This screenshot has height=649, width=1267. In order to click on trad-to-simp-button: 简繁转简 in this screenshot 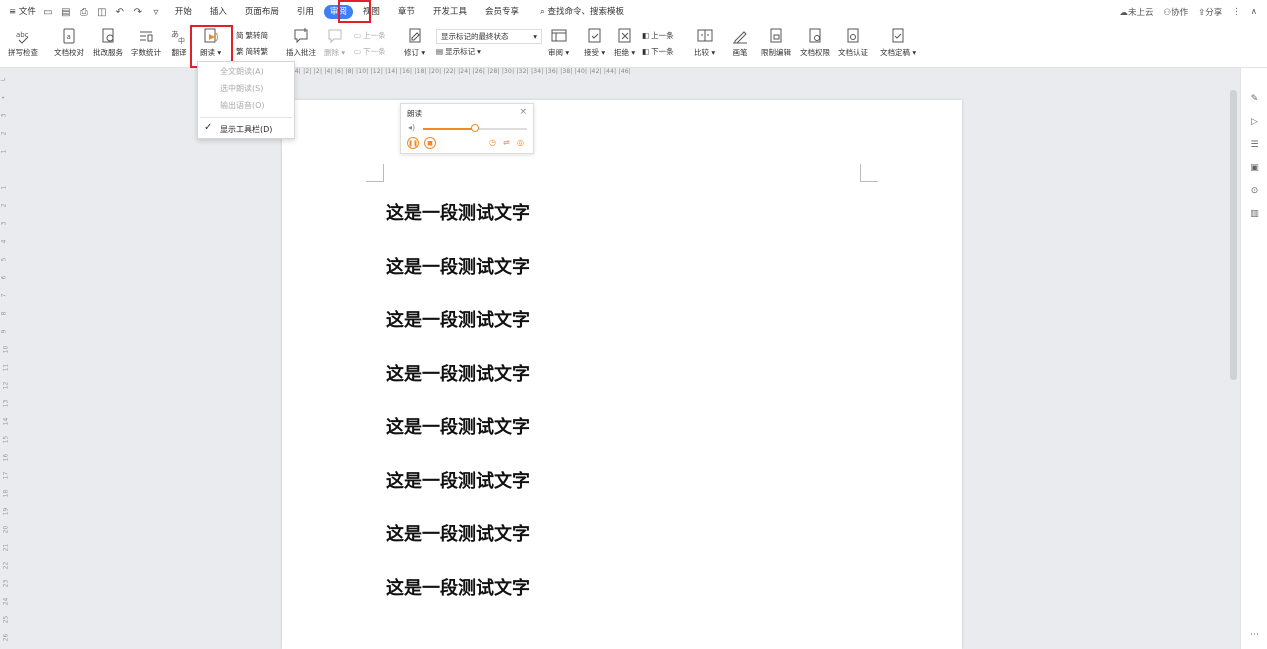, I will do `click(252, 35)`.